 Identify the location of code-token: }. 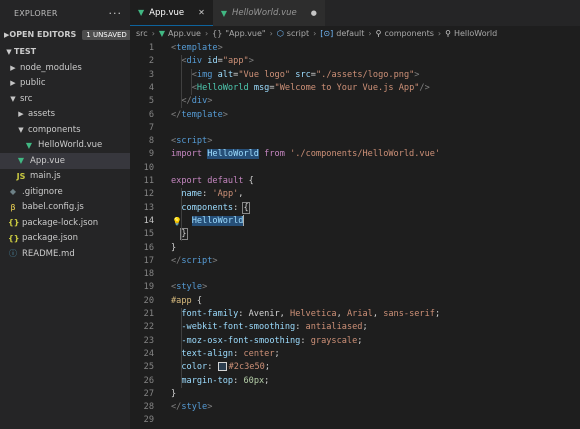
(174, 247).